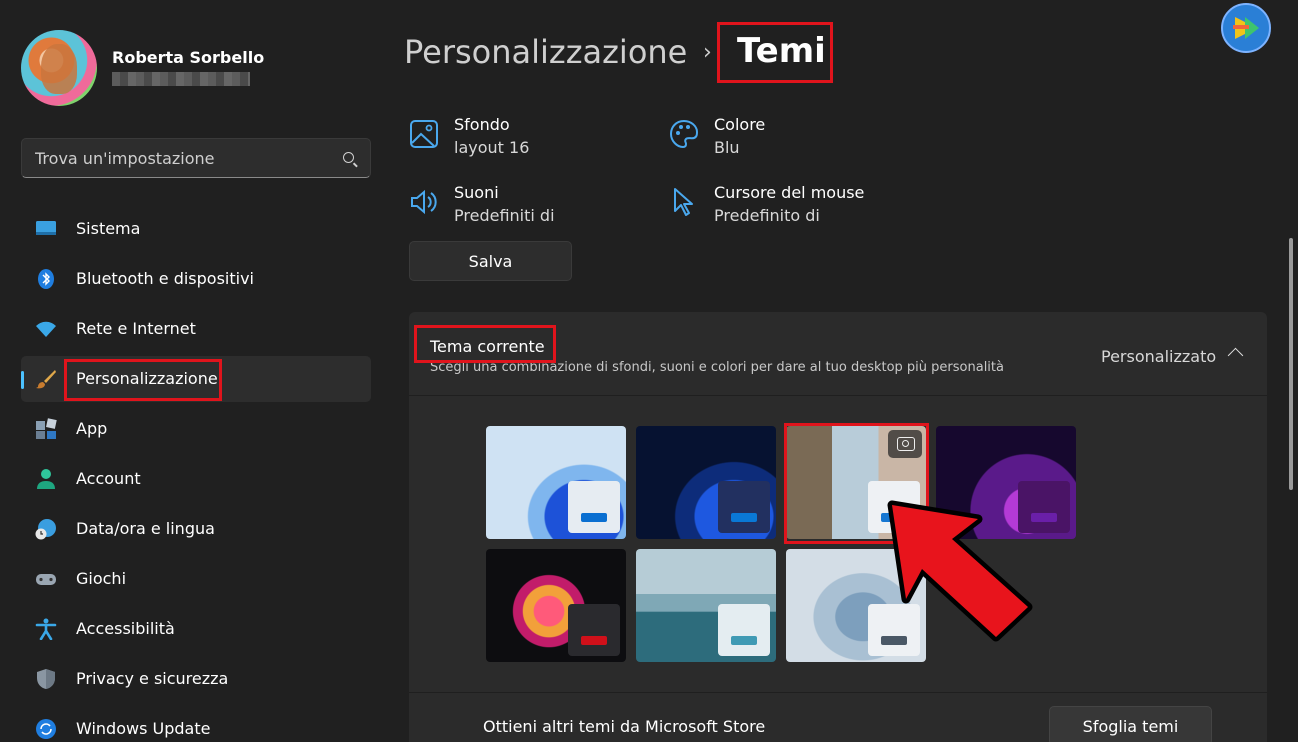 Image resolution: width=1298 pixels, height=742 pixels. I want to click on wifi-icon, so click(46, 329).